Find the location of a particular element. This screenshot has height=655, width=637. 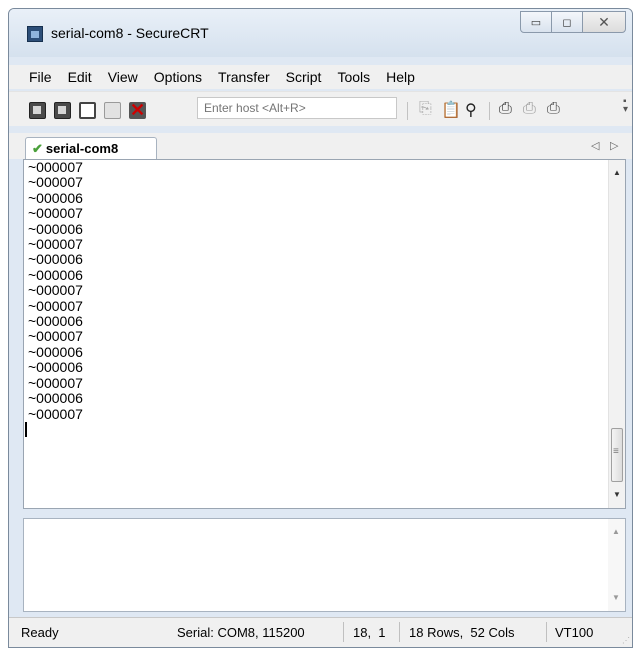

window-controls: ▭ ◻ ✕ is located at coordinates (573, 22).